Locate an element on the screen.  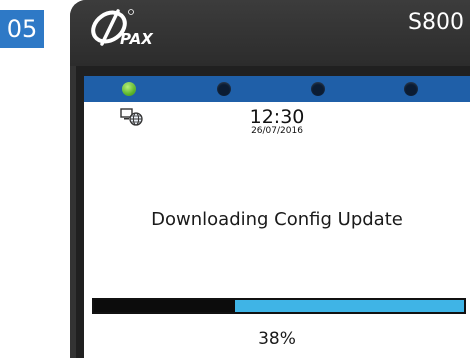
device-model-label: S800 is located at coordinates (436, 22).